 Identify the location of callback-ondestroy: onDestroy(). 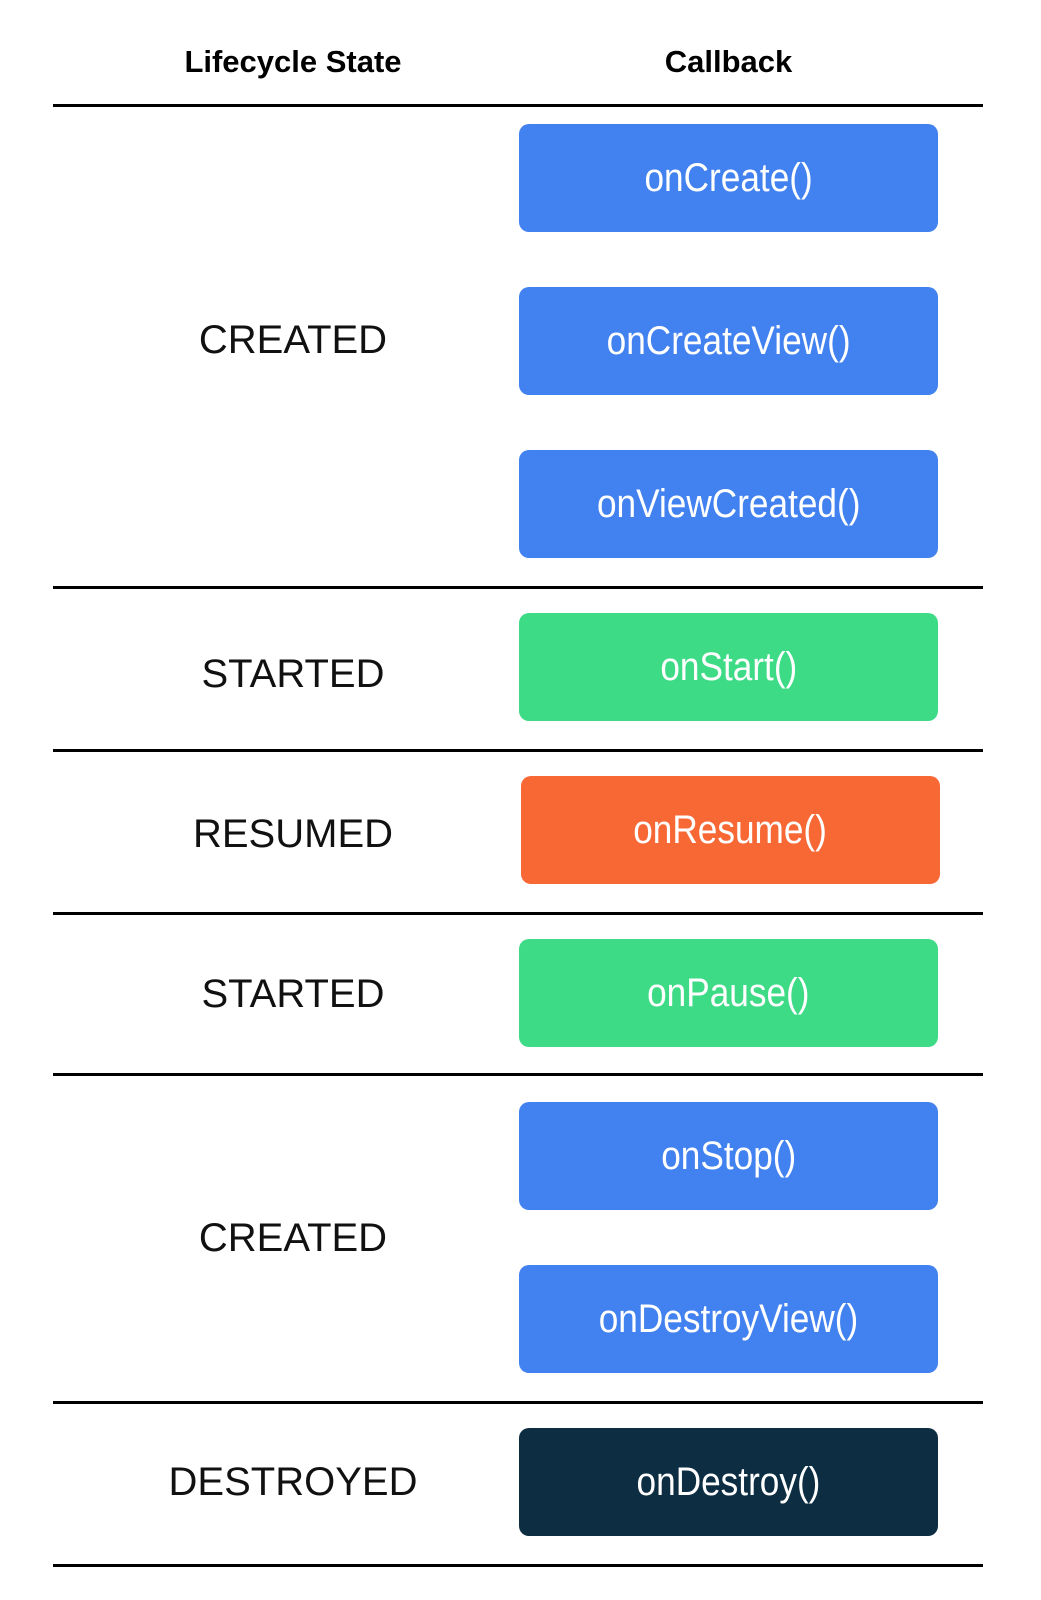
(728, 1482).